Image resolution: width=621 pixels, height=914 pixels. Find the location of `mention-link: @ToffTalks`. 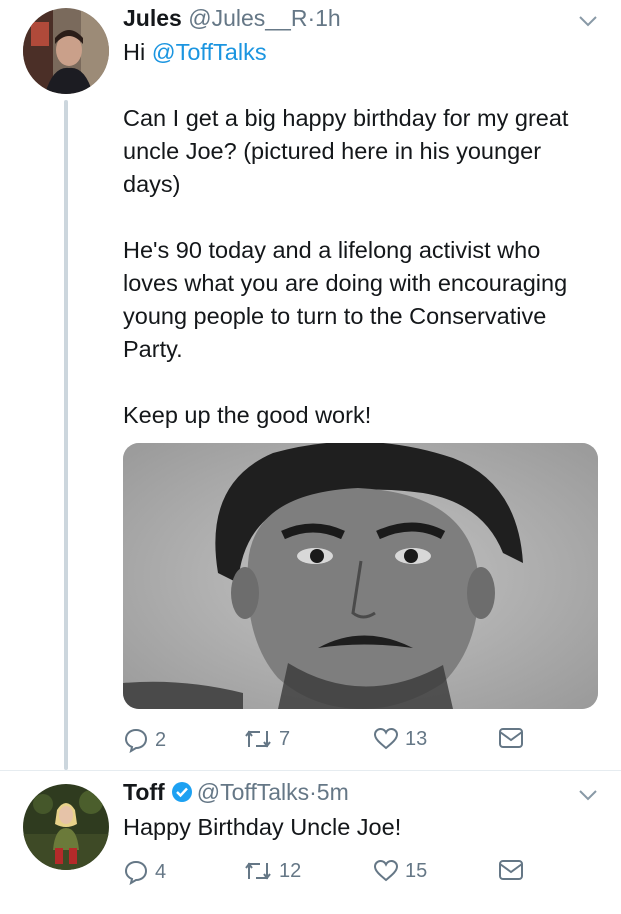

mention-link: @ToffTalks is located at coordinates (209, 52).